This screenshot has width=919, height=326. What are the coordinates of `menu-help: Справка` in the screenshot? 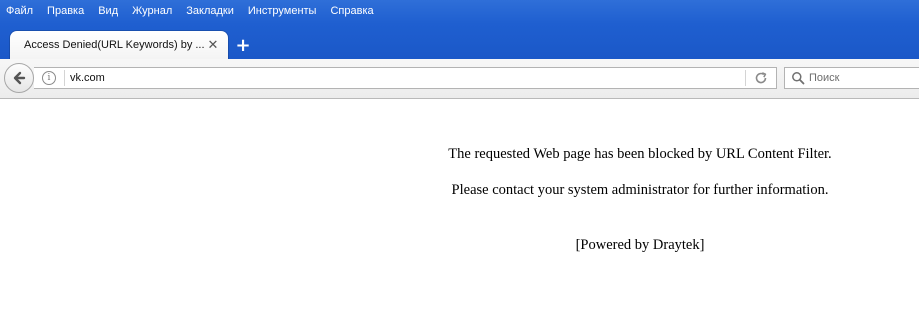 It's located at (351, 11).